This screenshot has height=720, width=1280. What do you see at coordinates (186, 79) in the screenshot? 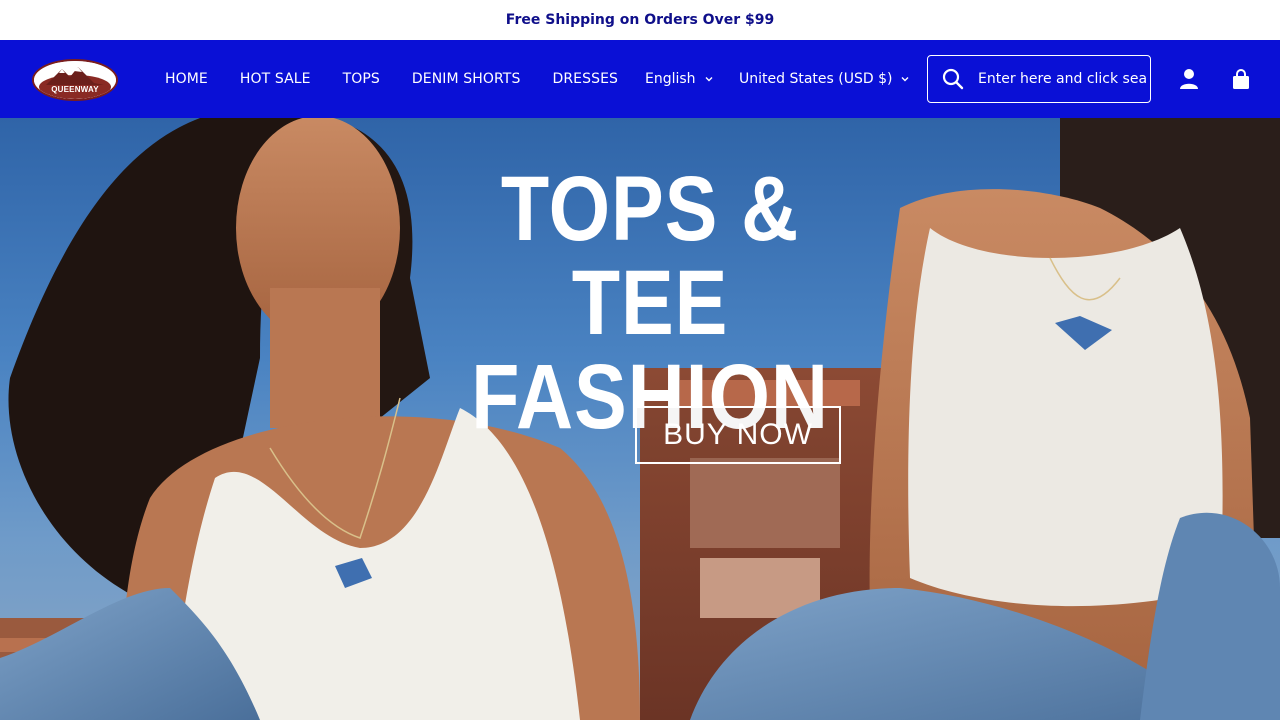
I see `nav-home: HOME` at bounding box center [186, 79].